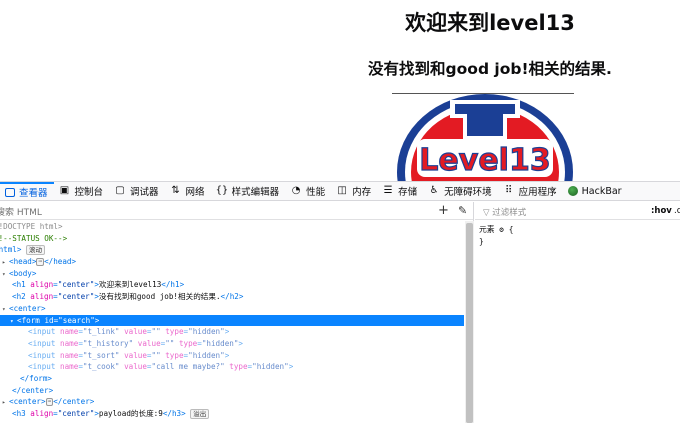  What do you see at coordinates (488, 213) in the screenshot?
I see `filter-icon: ▽` at bounding box center [488, 213].